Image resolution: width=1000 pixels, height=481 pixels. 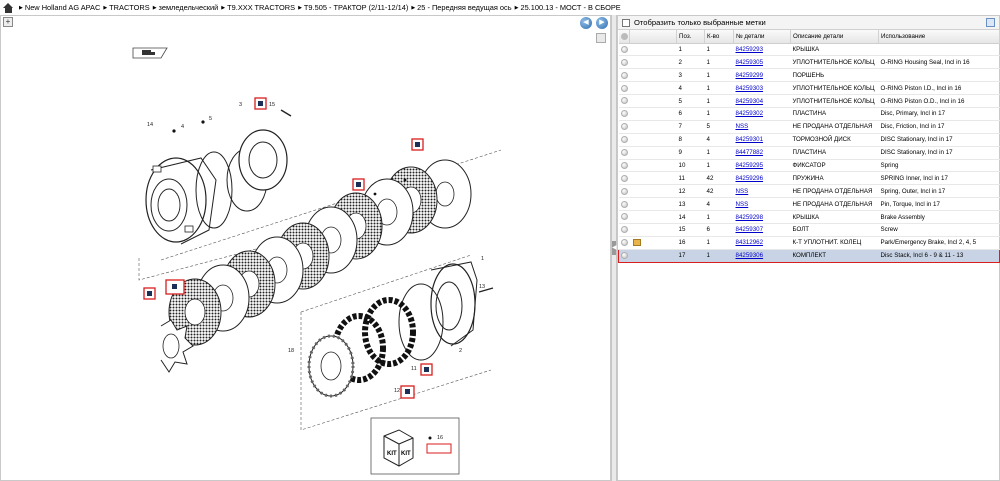 I want to click on row-description: ПРУЖИНА, so click(x=808, y=178).